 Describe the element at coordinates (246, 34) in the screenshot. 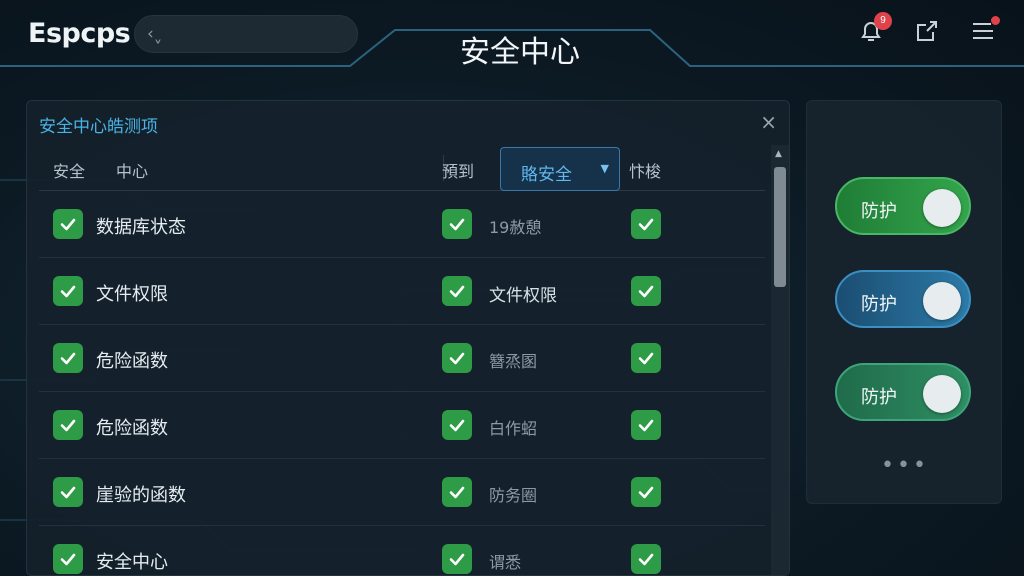

I see `search-input: ‹ˬ` at that location.